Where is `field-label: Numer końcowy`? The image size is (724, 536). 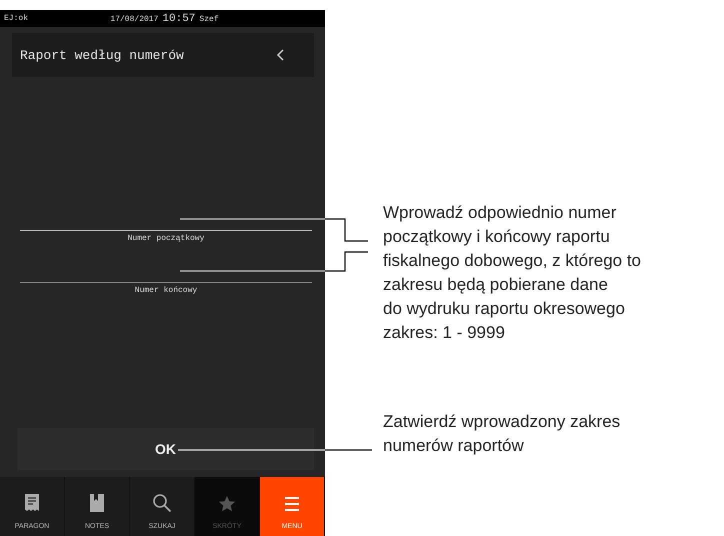
field-label: Numer końcowy is located at coordinates (166, 291).